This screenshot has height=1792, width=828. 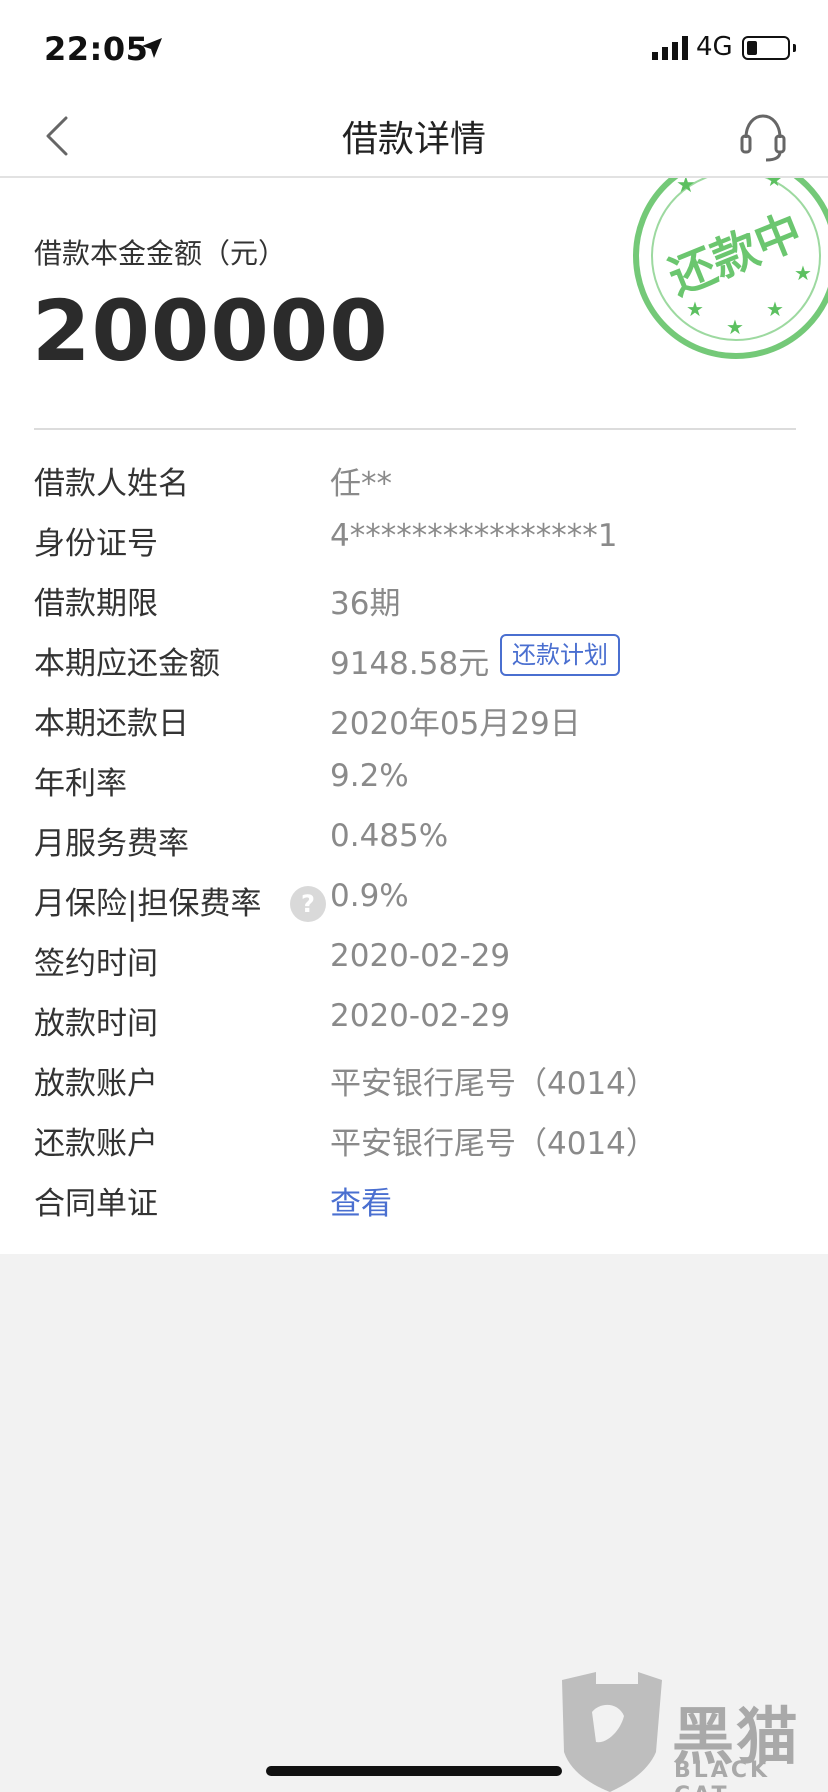 I want to click on home-indicator, so click(x=414, y=1771).